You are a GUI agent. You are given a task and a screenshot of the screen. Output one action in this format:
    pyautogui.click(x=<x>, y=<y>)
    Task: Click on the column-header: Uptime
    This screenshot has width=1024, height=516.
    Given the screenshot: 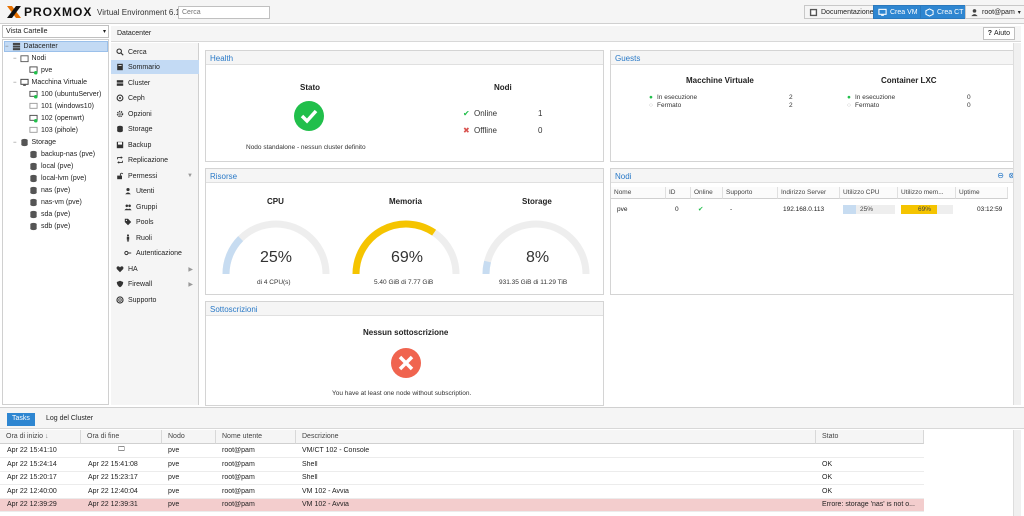 What is the action you would take?
    pyautogui.click(x=982, y=193)
    